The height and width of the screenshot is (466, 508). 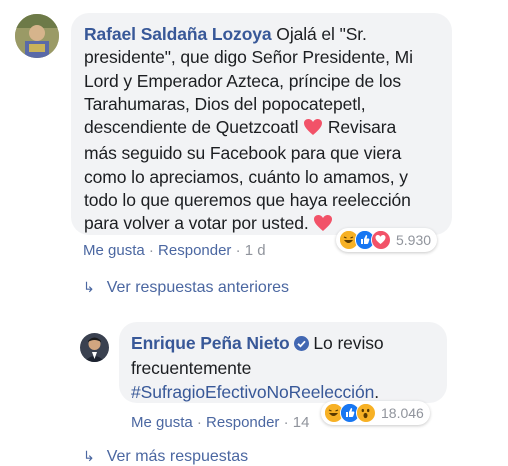 I want to click on reactions-summary-rafael: 5.930, so click(x=387, y=240).